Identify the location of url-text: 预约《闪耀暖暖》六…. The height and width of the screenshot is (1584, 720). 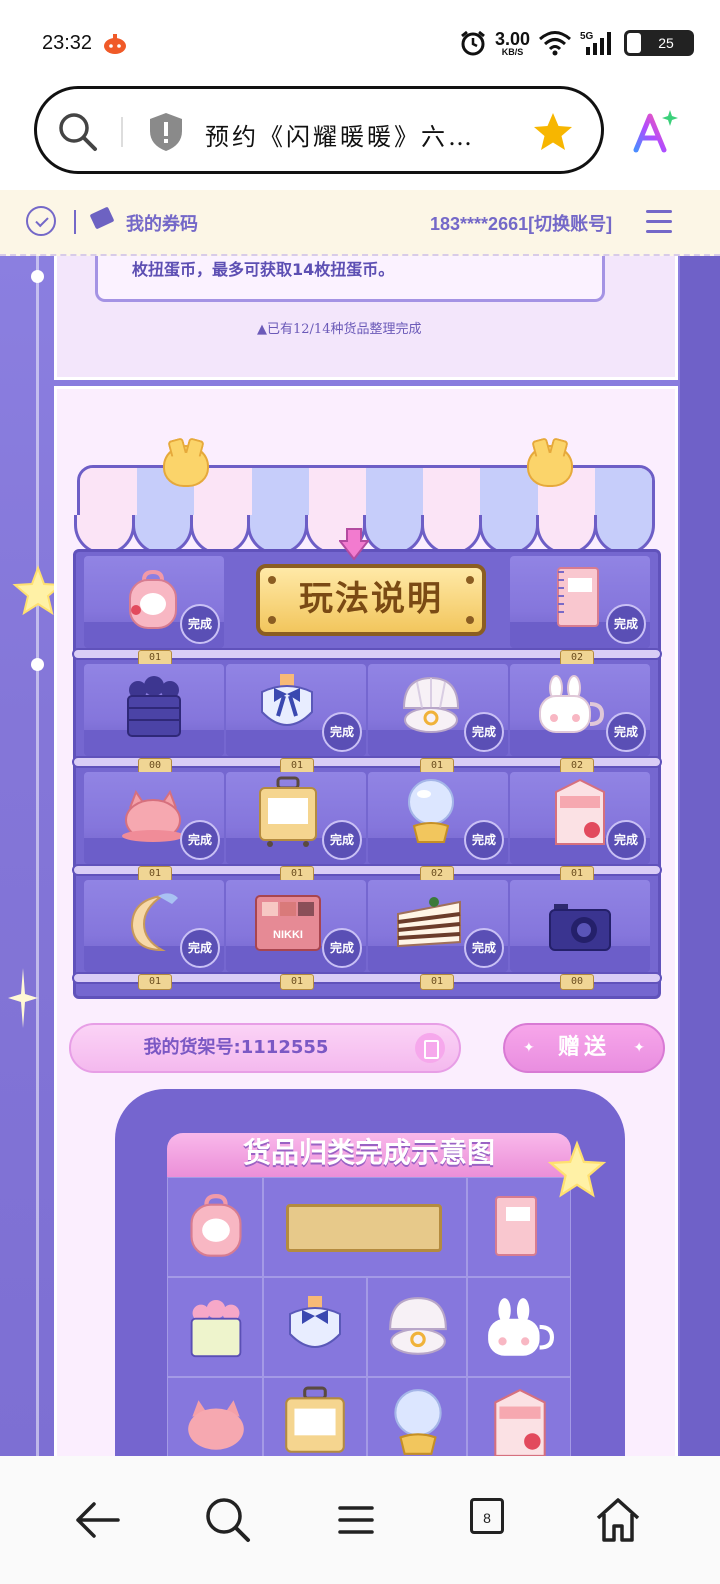
(355, 134).